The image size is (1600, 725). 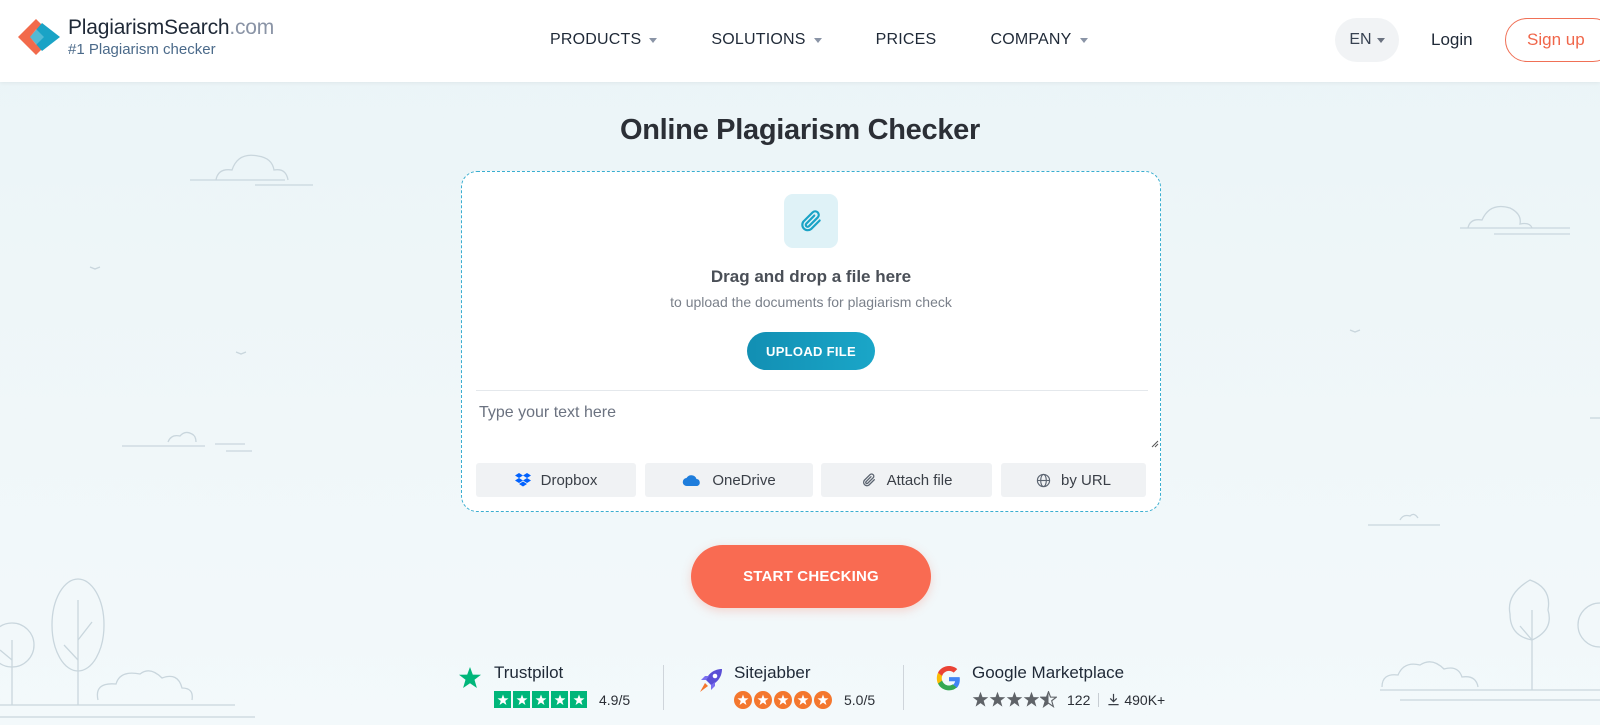 I want to click on onedrive-icon, so click(x=692, y=480).